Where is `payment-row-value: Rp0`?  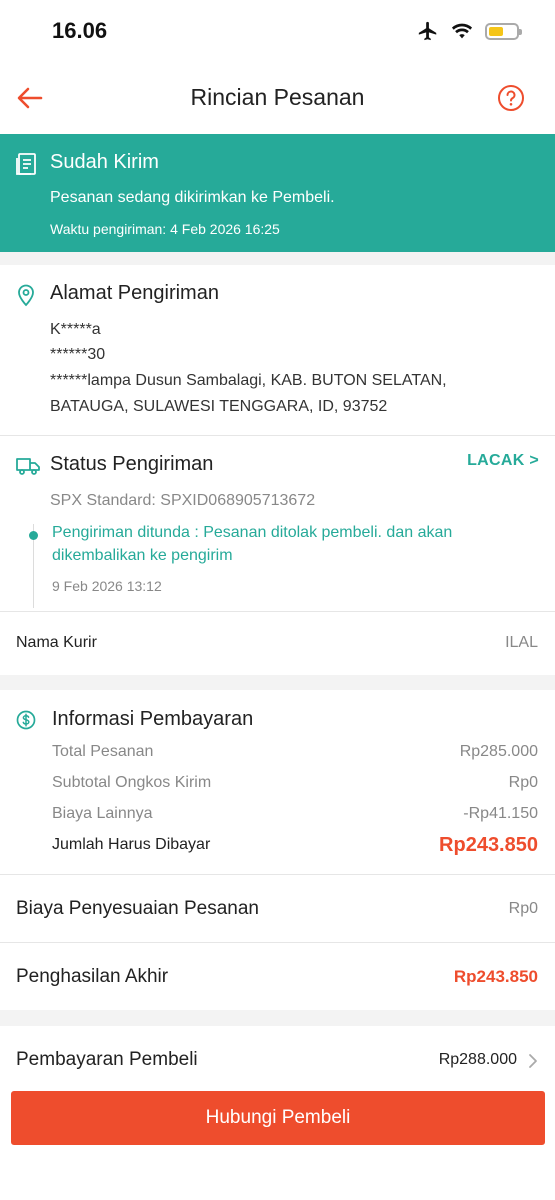
payment-row-value: Rp0 is located at coordinates (523, 782).